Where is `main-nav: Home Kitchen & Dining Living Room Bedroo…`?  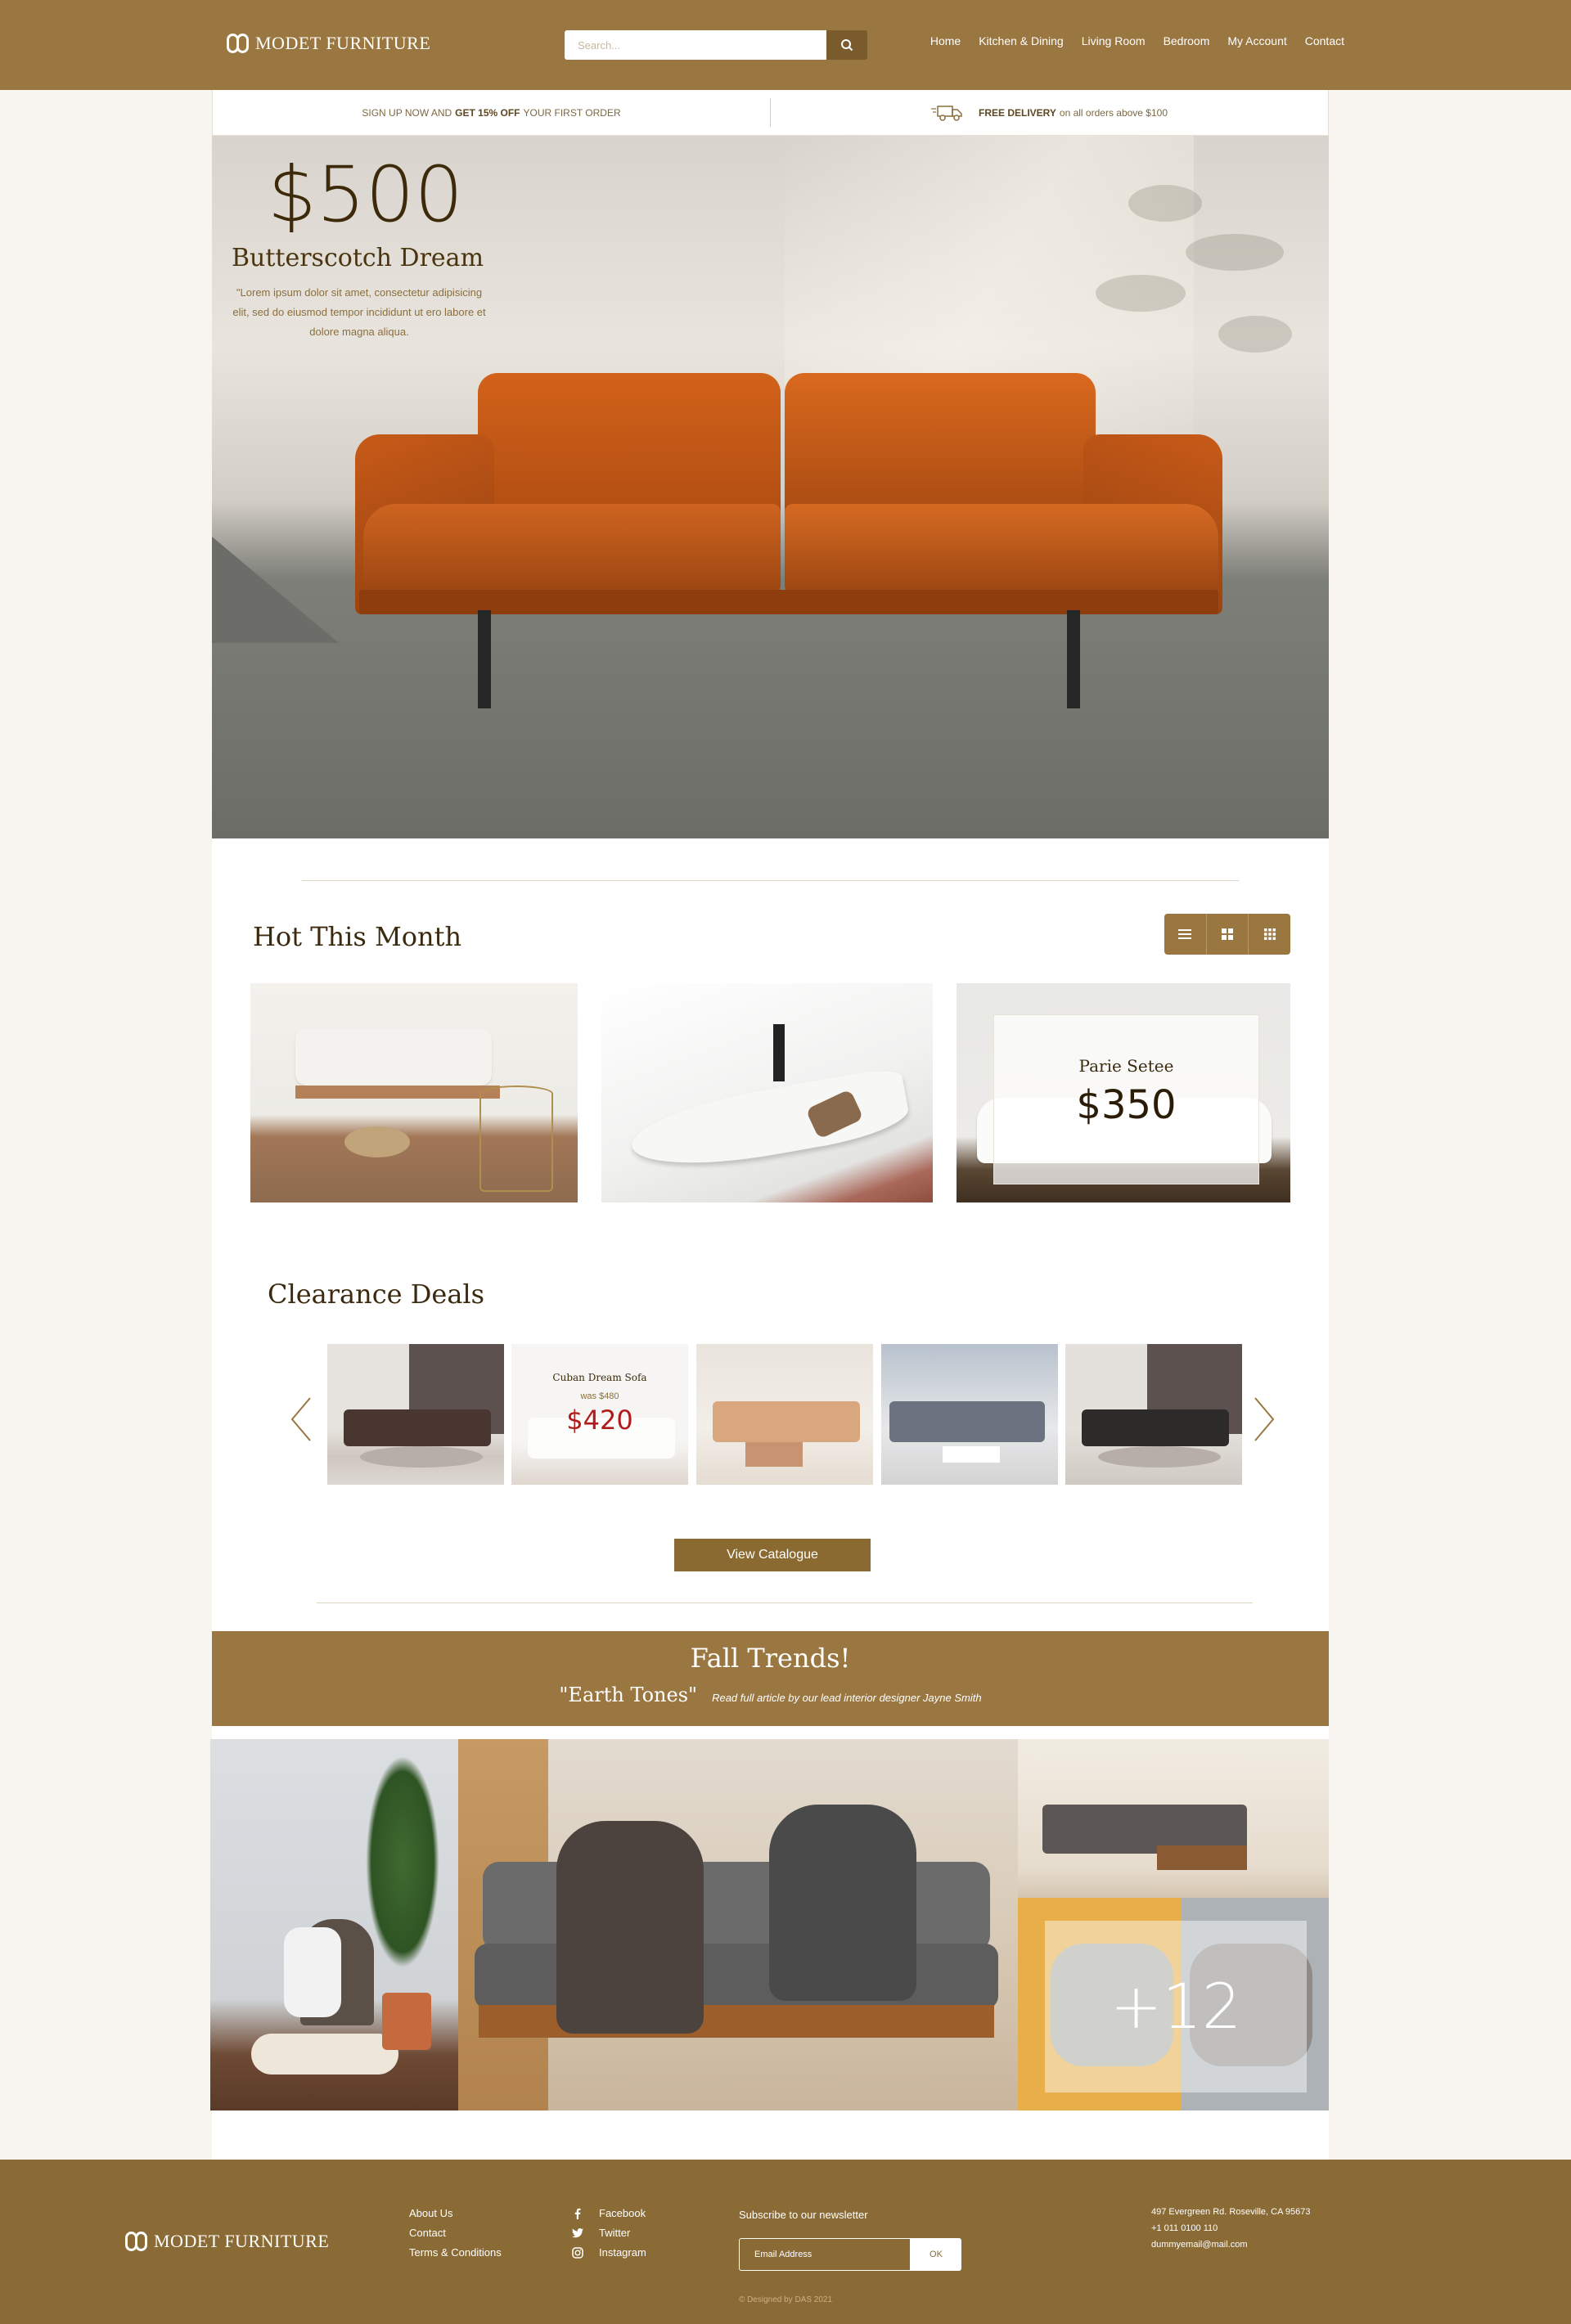
main-nav: Home Kitchen & Dining Living Room Bedroo… is located at coordinates (1137, 40).